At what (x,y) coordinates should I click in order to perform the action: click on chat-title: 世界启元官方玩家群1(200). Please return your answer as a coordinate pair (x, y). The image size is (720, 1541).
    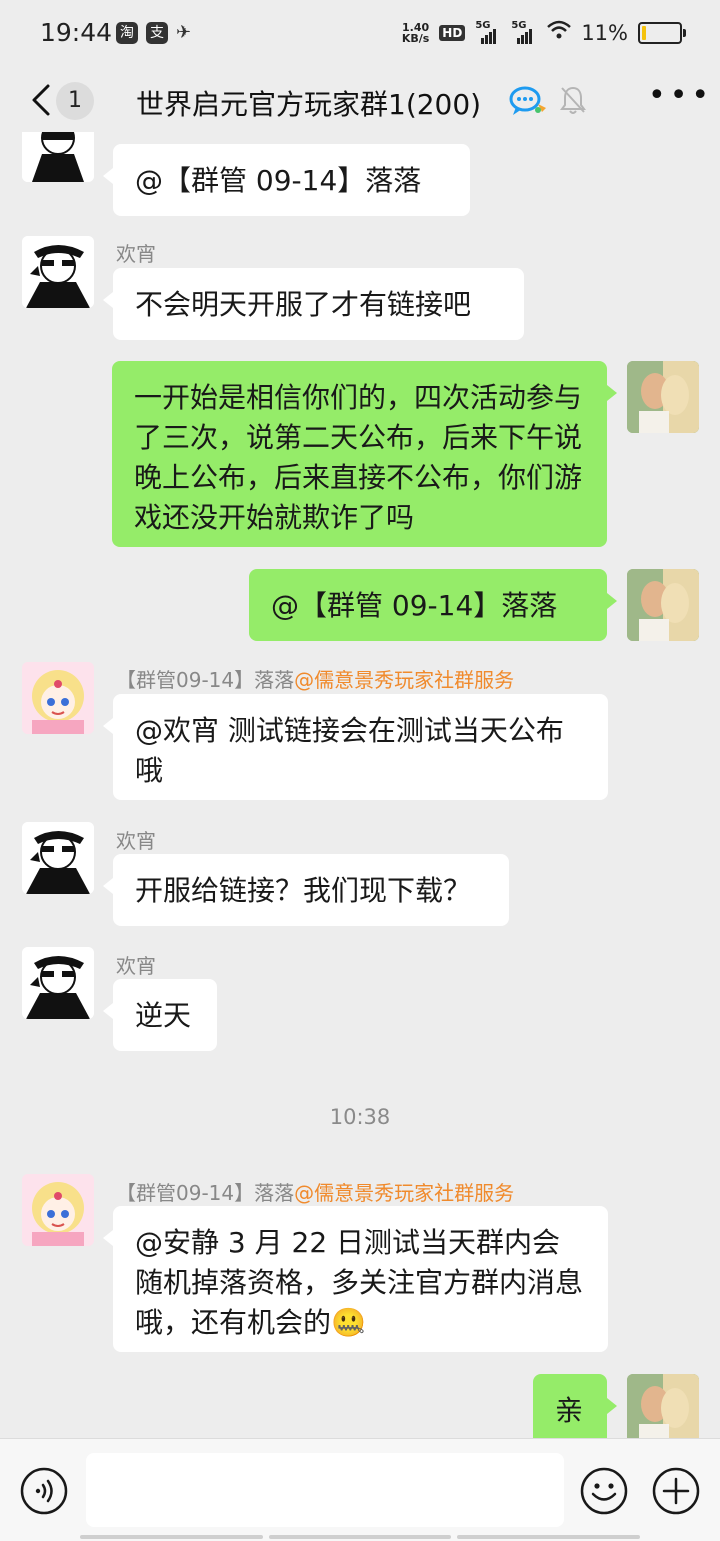
    Looking at the image, I should click on (308, 103).